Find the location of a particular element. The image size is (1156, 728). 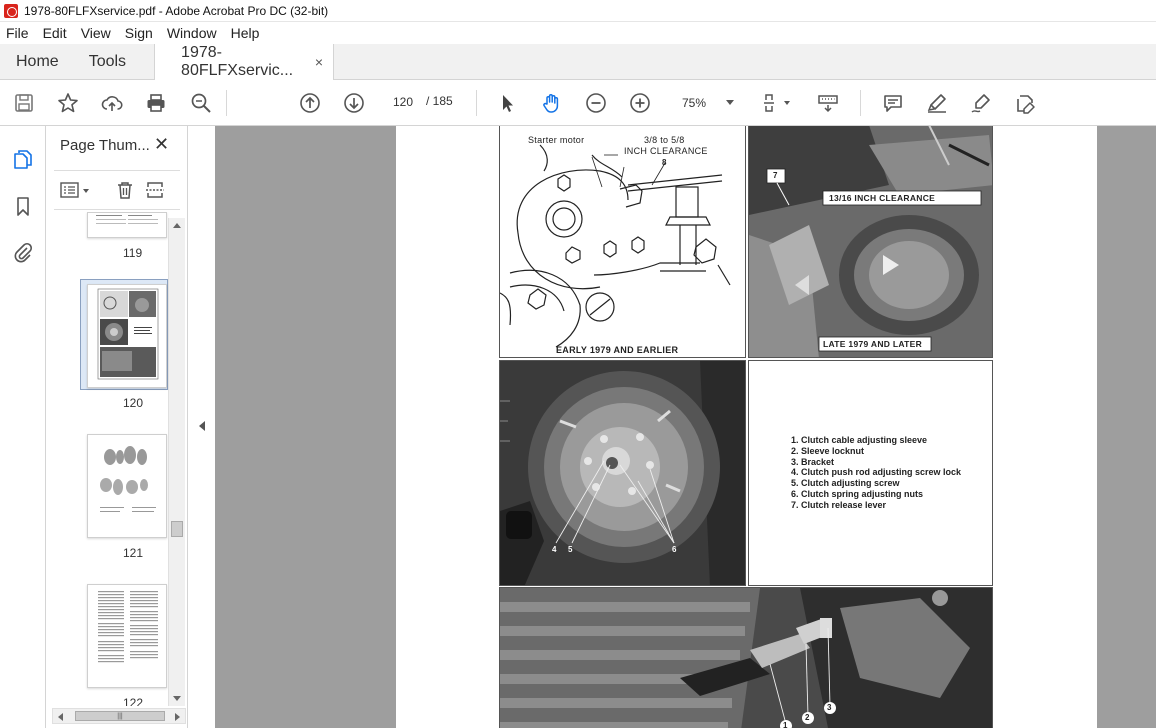

pages-icon is located at coordinates (23, 159).